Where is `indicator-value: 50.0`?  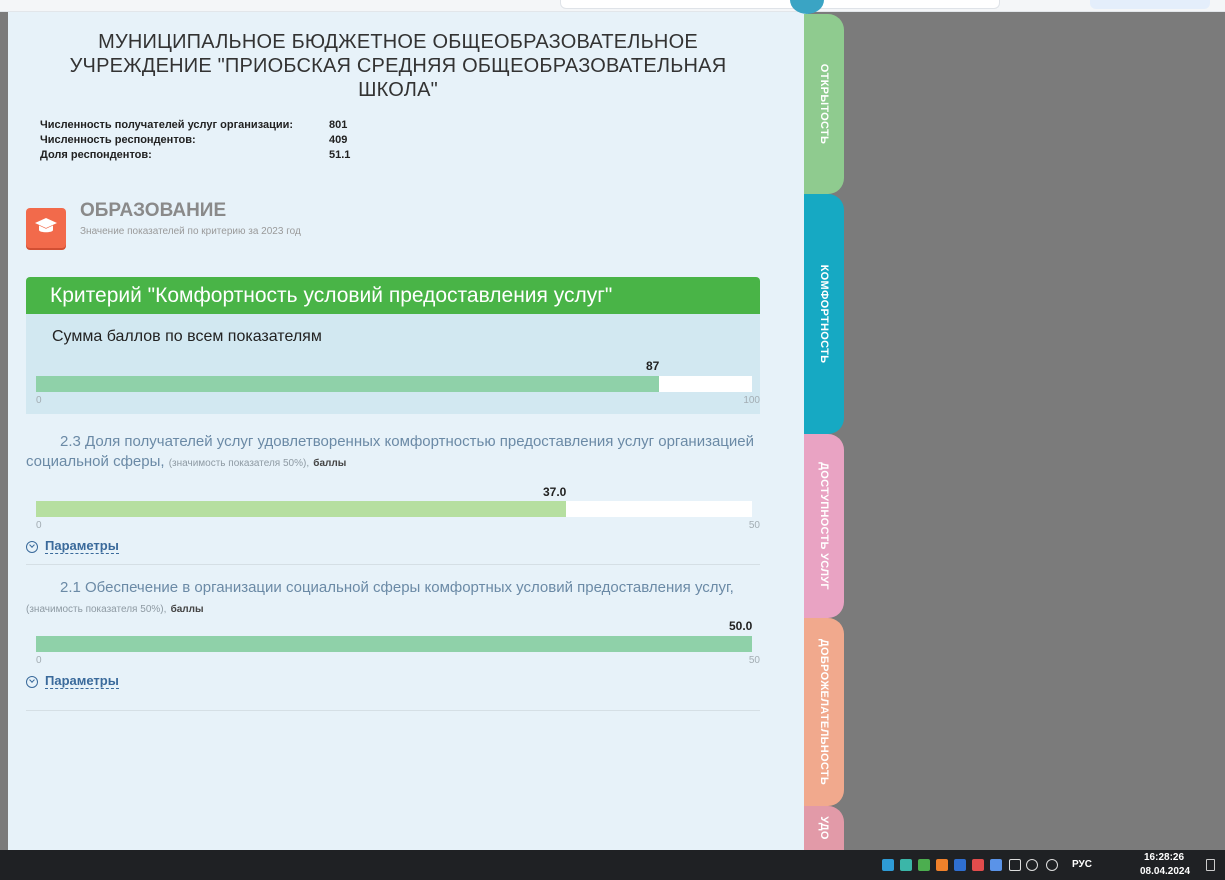 indicator-value: 50.0 is located at coordinates (741, 626).